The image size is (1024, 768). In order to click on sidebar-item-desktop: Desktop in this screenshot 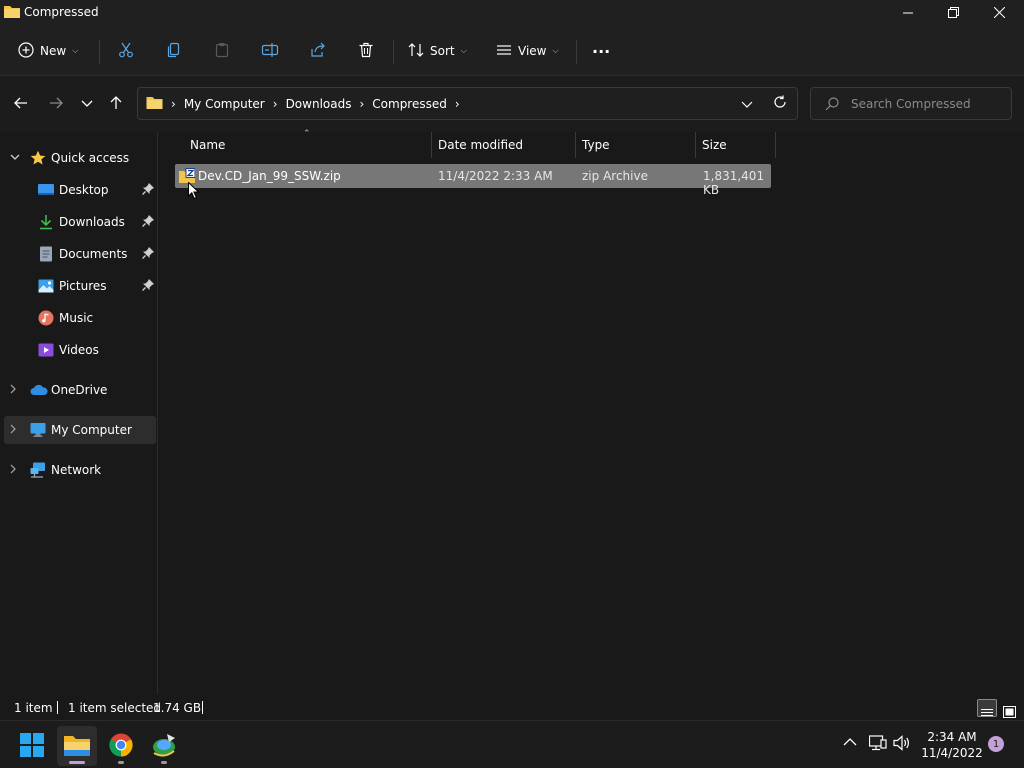, I will do `click(80, 190)`.